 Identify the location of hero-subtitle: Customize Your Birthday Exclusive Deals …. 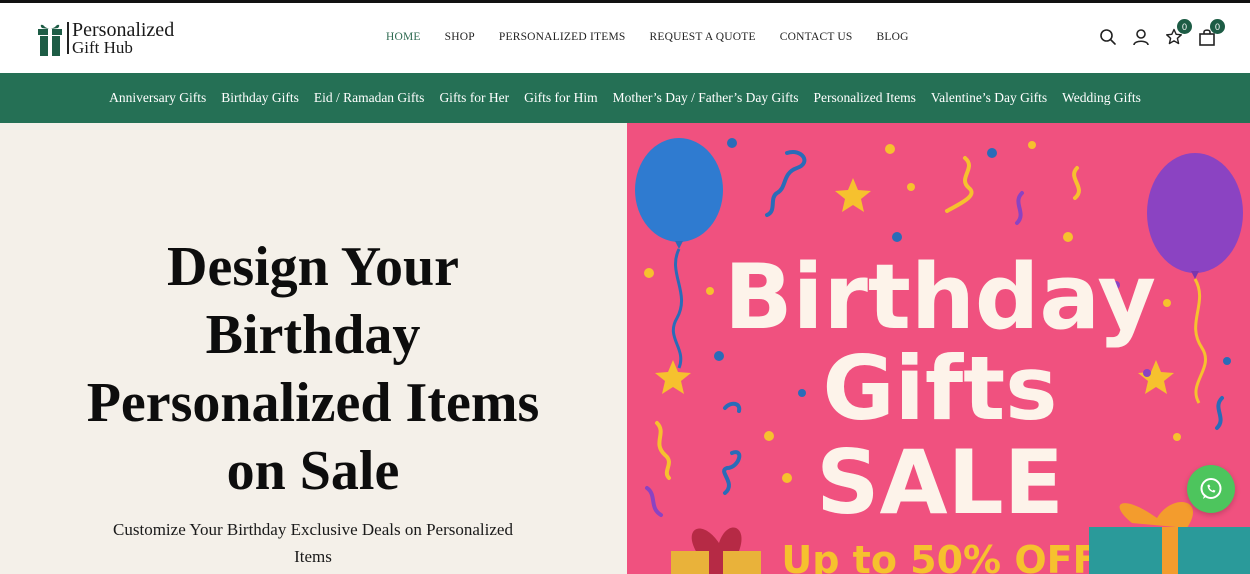
(313, 543).